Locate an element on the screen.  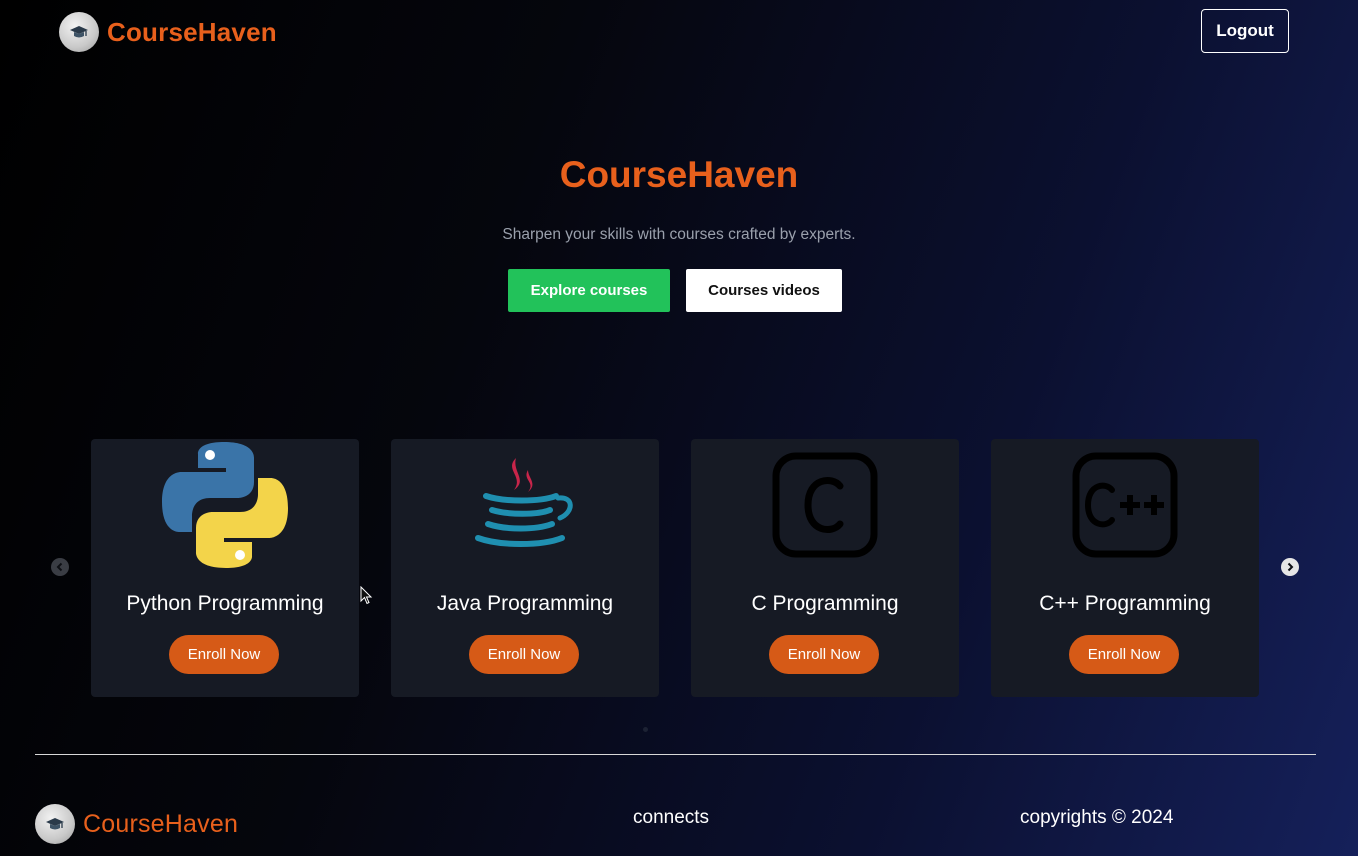
chevron-left-icon is located at coordinates (59, 567).